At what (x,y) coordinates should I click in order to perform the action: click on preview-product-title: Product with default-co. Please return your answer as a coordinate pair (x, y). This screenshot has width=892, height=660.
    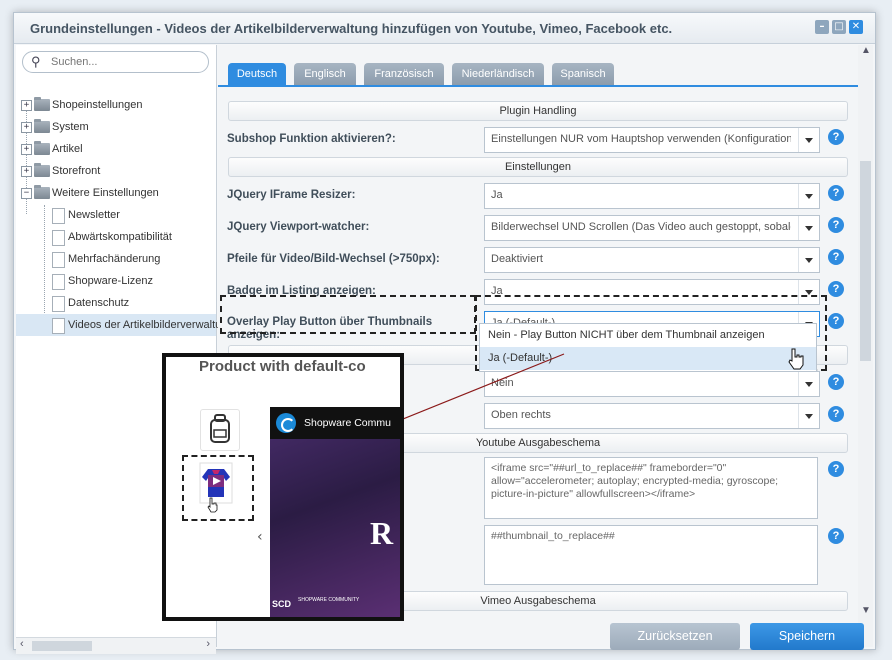
    Looking at the image, I should click on (282, 366).